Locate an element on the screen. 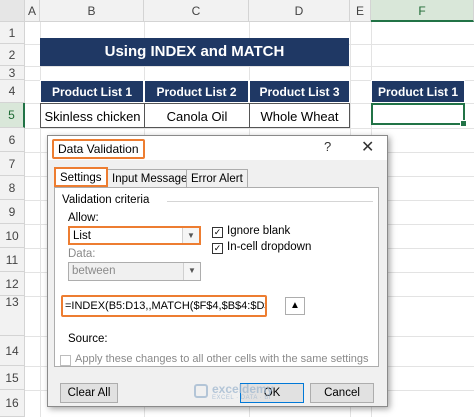 The width and height of the screenshot is (474, 417). row-header-1: 1 is located at coordinates (12, 33).